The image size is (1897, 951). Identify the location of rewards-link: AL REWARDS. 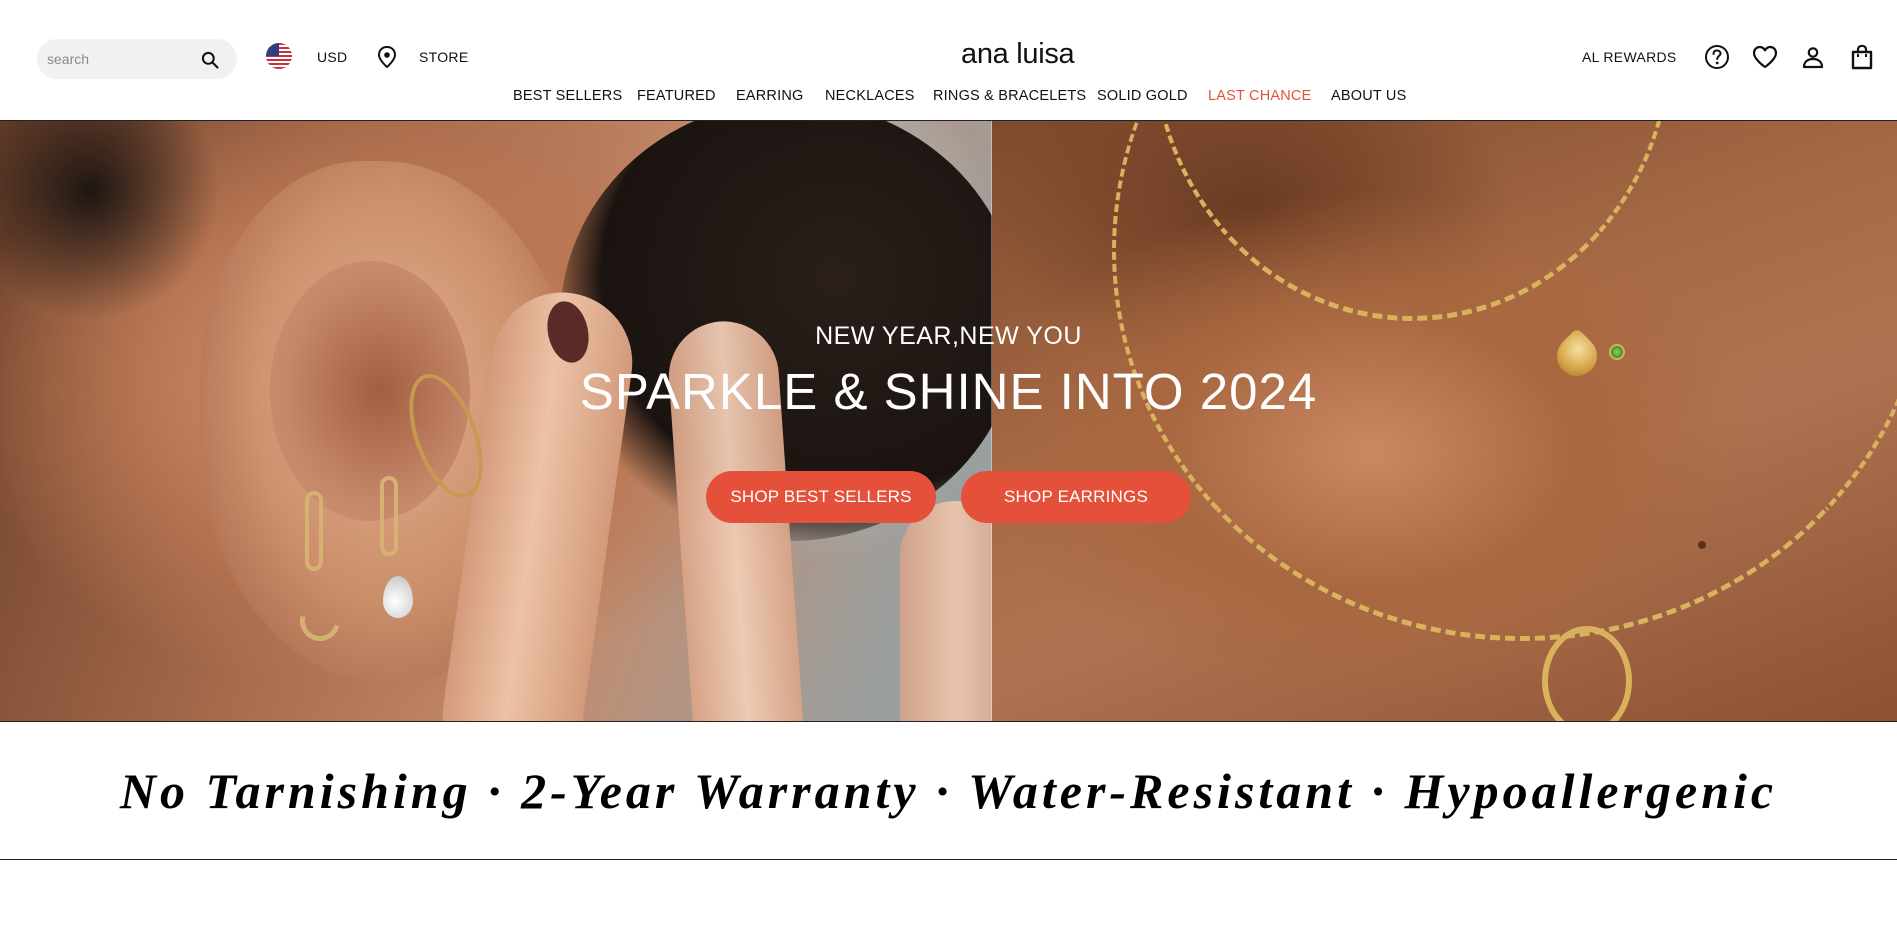
(1629, 57).